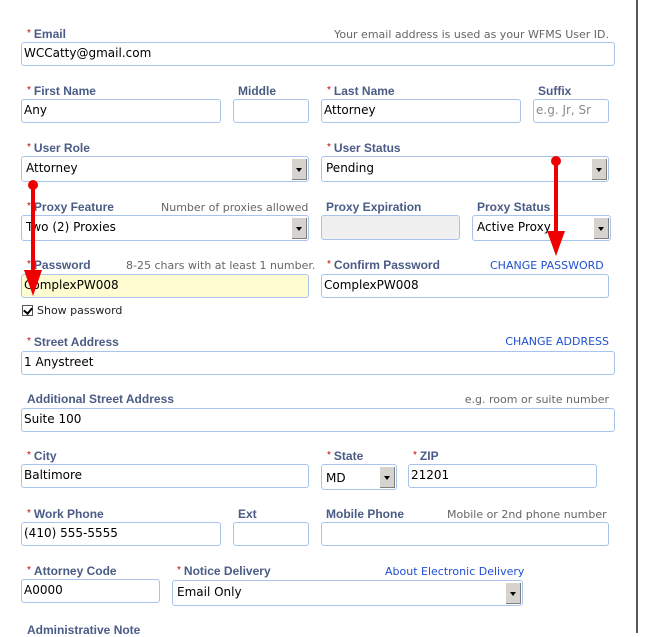 The image size is (652, 637). I want to click on change-address-link: CHANGE ADDRESS, so click(557, 341).